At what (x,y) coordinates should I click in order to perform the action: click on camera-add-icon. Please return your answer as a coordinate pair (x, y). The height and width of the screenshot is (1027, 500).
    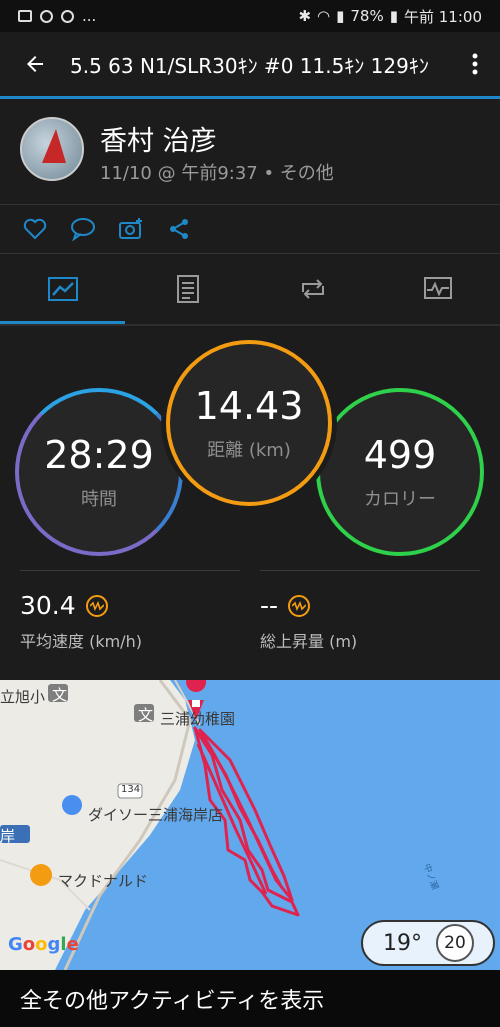
    Looking at the image, I should click on (131, 229).